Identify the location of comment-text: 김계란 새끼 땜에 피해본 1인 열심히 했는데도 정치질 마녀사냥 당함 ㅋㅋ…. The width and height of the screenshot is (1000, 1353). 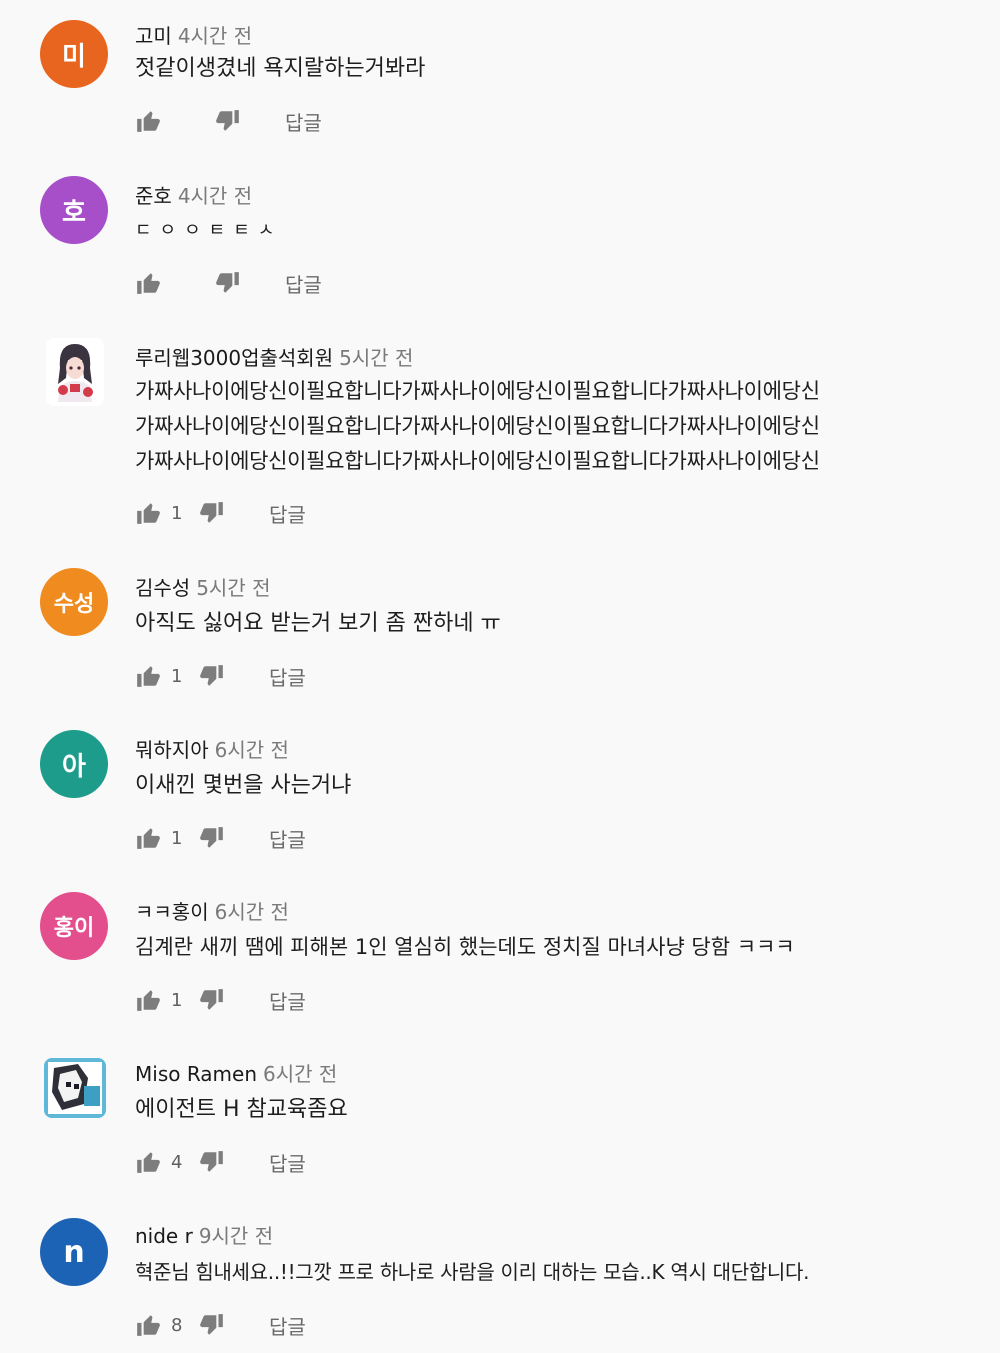
(465, 947).